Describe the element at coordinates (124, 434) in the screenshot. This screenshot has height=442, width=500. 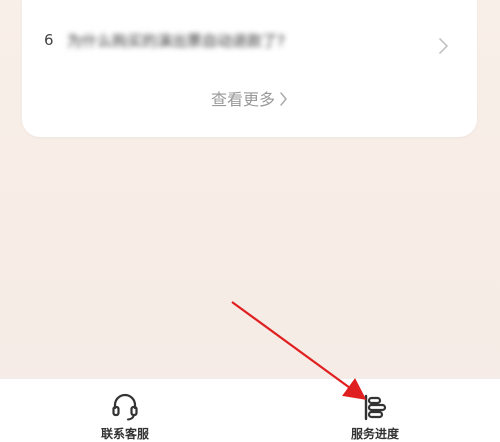
I see `contact-service-label: 联系客服` at that location.